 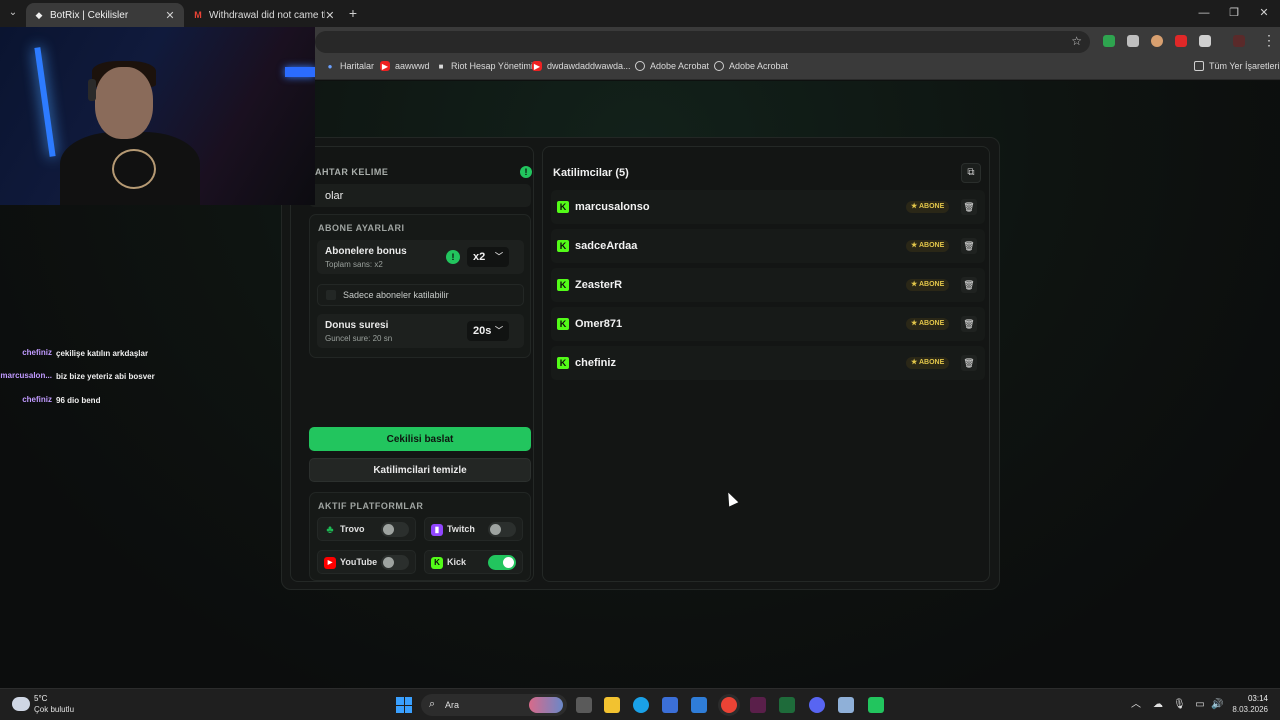 I want to click on tab-gmail: M Withdrawal did not came throu ✕, so click(x=264, y=15).